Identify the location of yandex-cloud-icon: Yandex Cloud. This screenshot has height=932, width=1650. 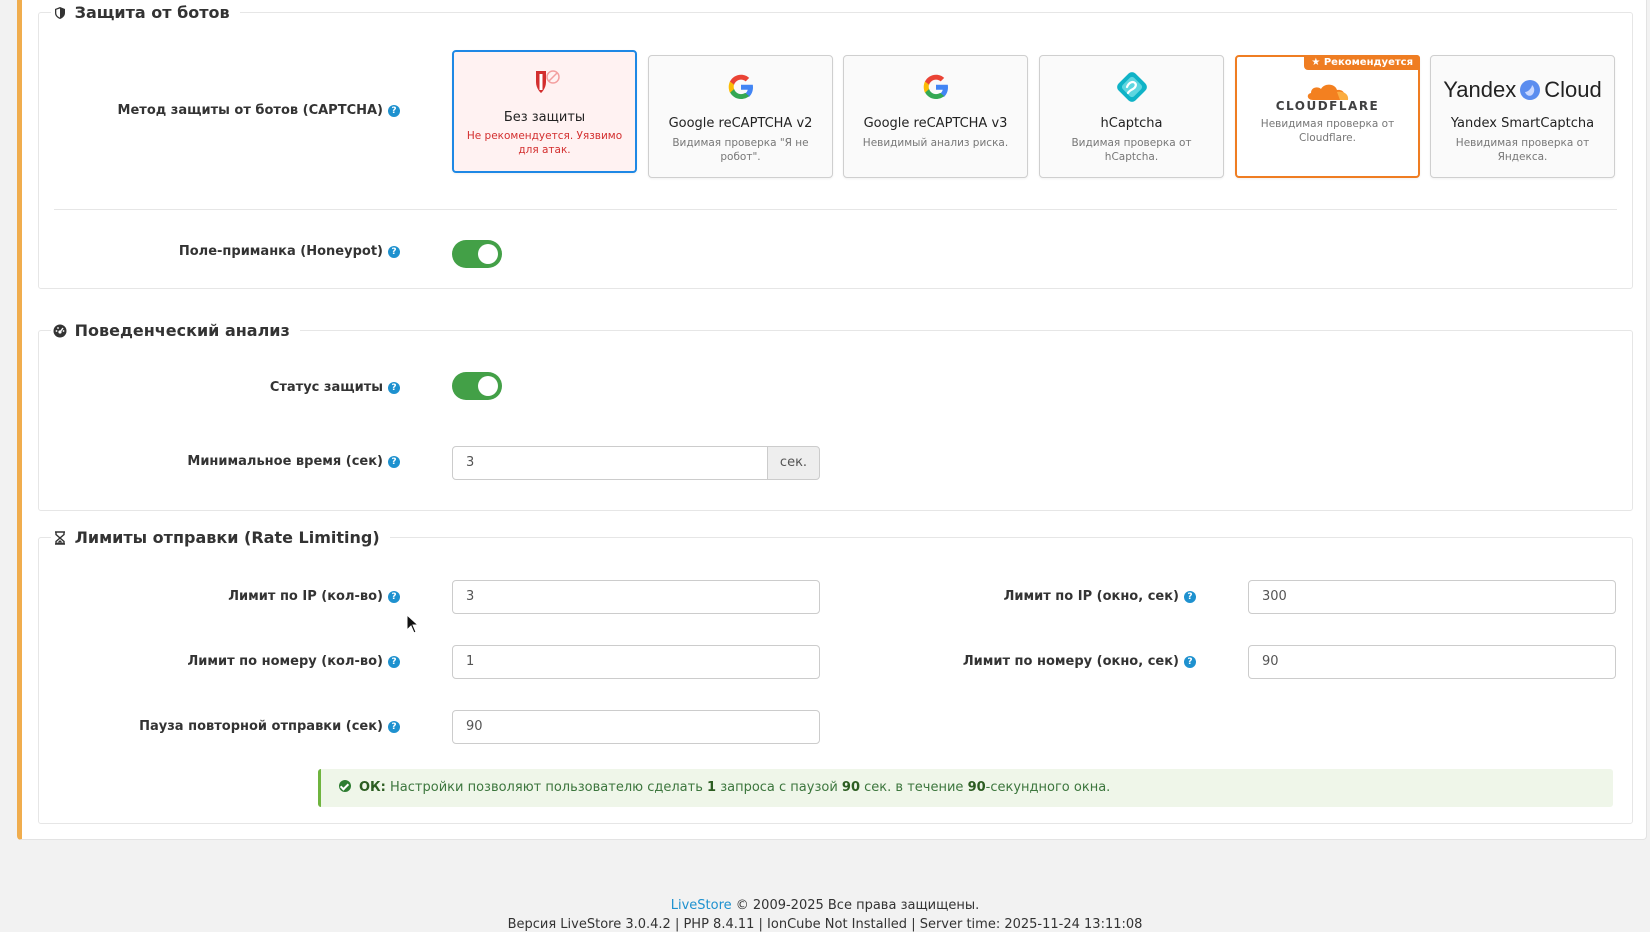
(1522, 89).